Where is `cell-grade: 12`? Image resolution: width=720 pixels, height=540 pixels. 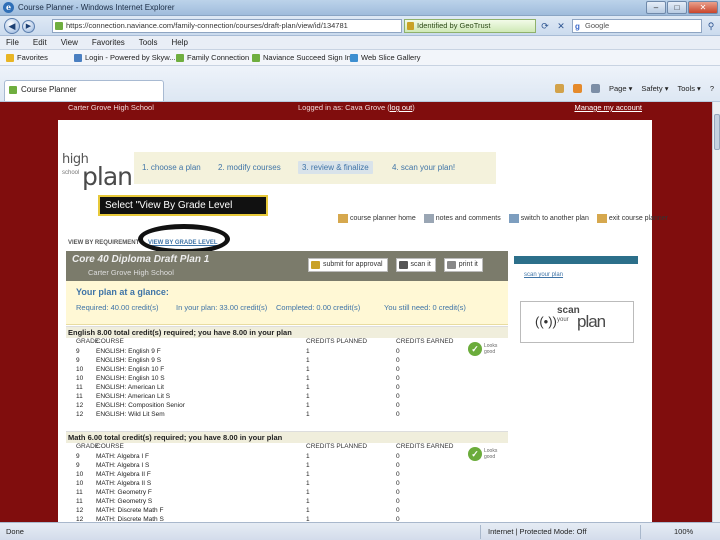 cell-grade: 12 is located at coordinates (80, 414).